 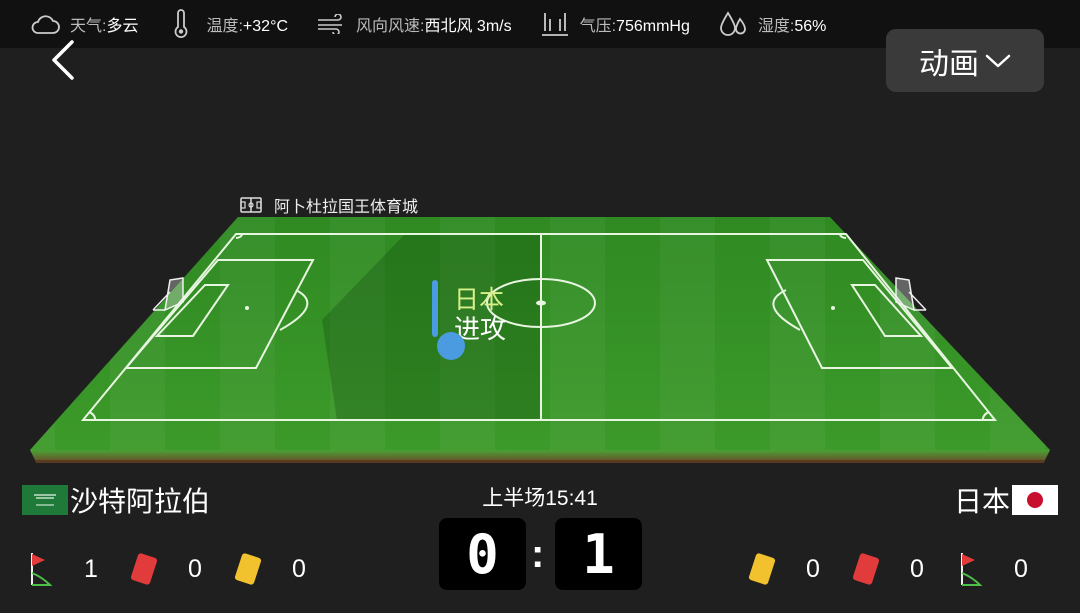 What do you see at coordinates (1035, 500) in the screenshot?
I see `japan-flag-icon` at bounding box center [1035, 500].